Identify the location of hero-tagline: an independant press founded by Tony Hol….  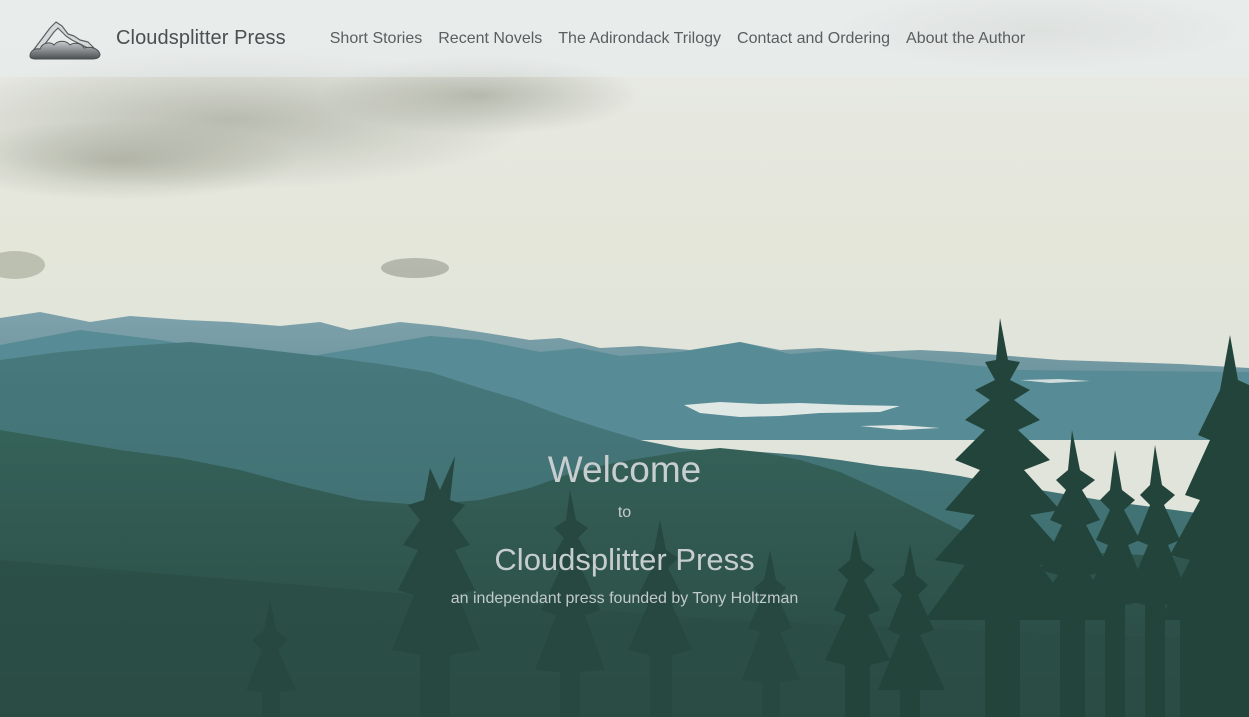
(624, 598).